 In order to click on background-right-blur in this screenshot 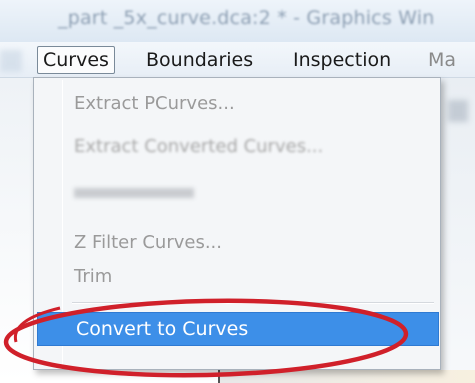, I will do `click(458, 111)`.